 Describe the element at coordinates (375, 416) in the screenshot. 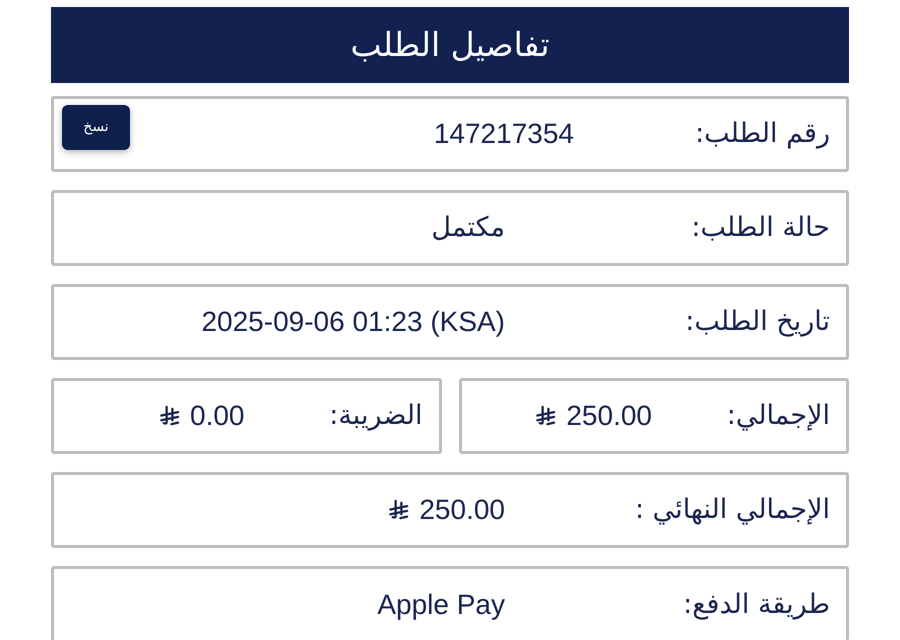

I see `field-label: الضريبة:` at that location.